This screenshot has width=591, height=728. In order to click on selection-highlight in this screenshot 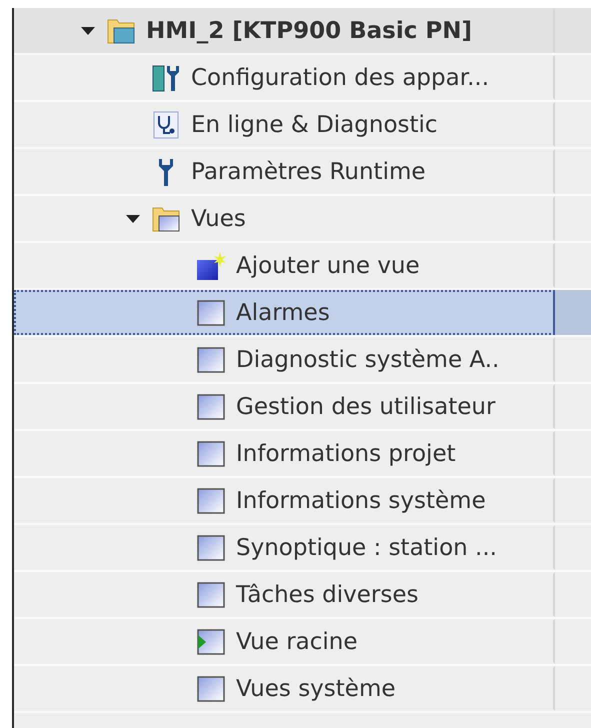, I will do `click(573, 312)`.